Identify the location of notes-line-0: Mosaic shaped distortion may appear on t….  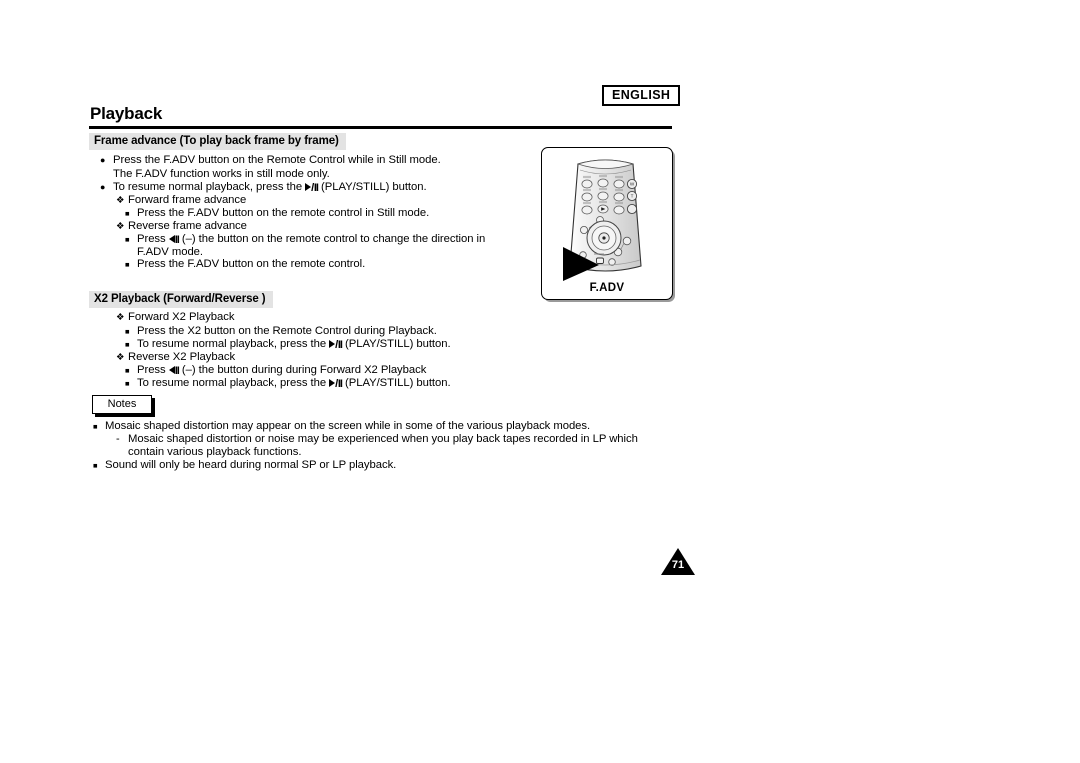
(341, 426).